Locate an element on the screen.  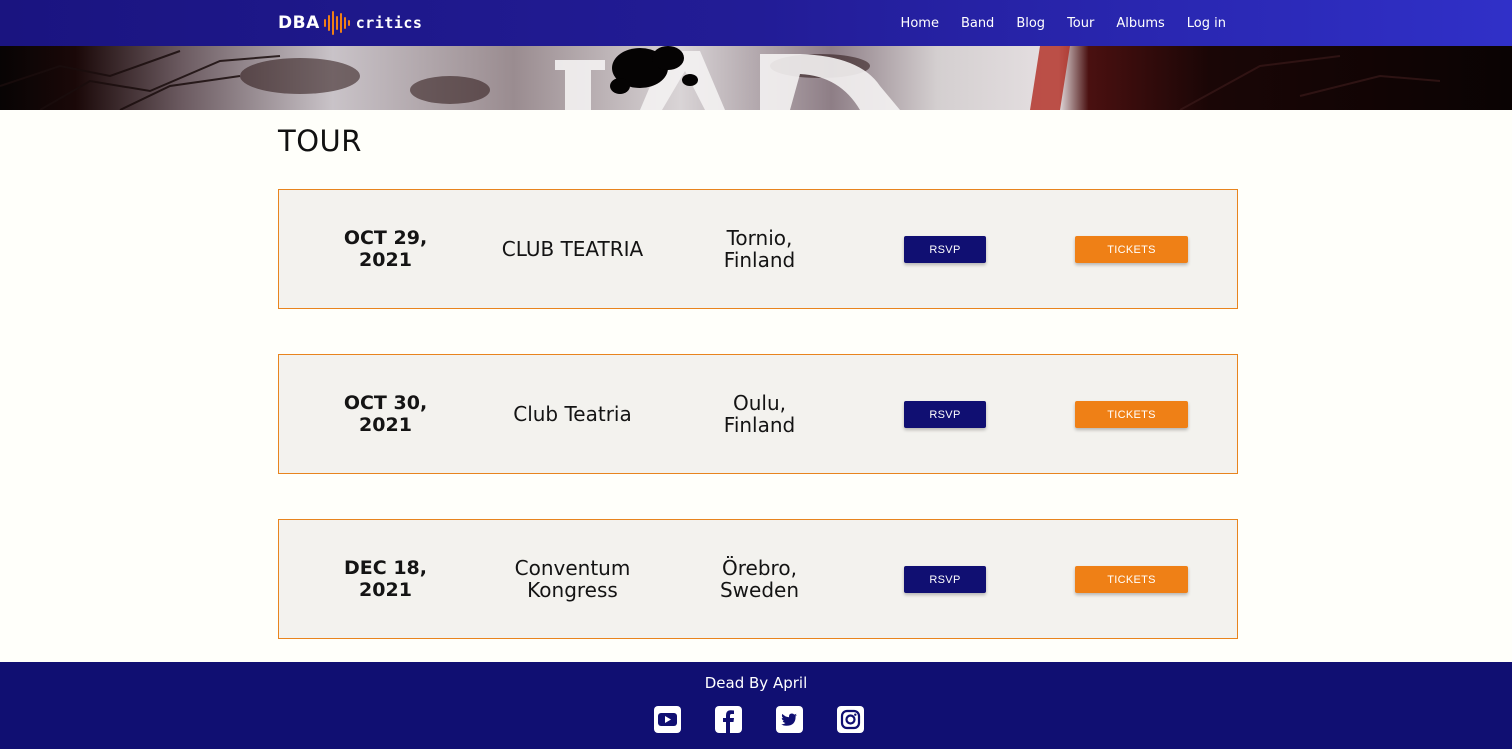
site-footer: Dead By April is located at coordinates (756, 705).